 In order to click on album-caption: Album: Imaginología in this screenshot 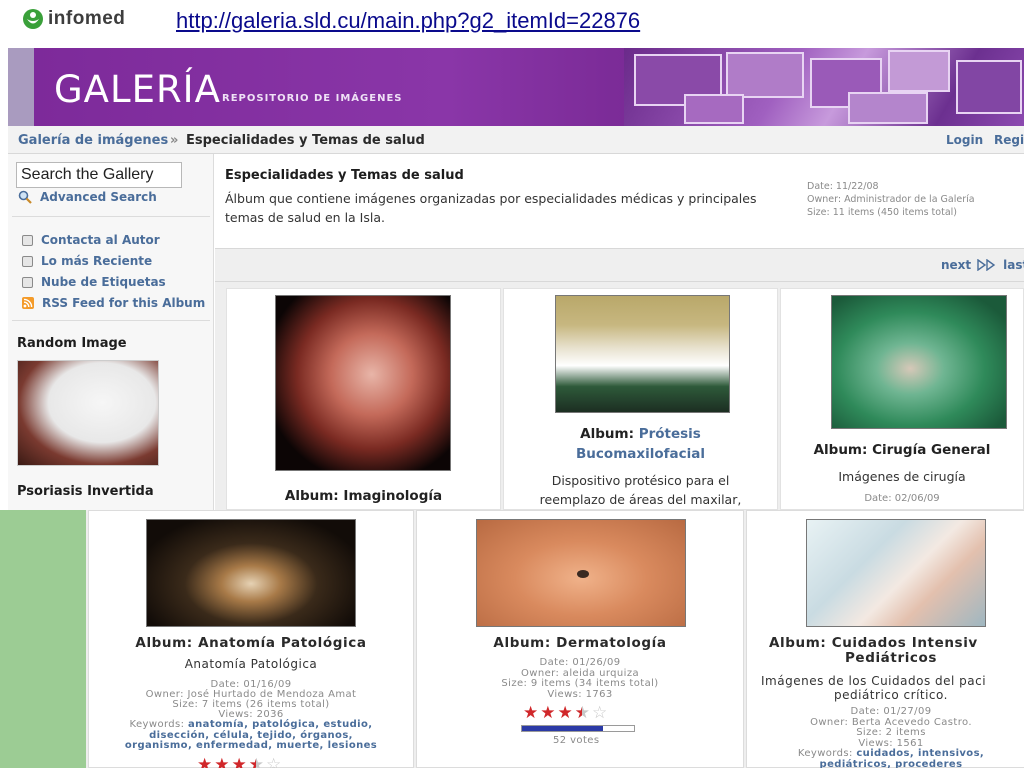, I will do `click(363, 496)`.